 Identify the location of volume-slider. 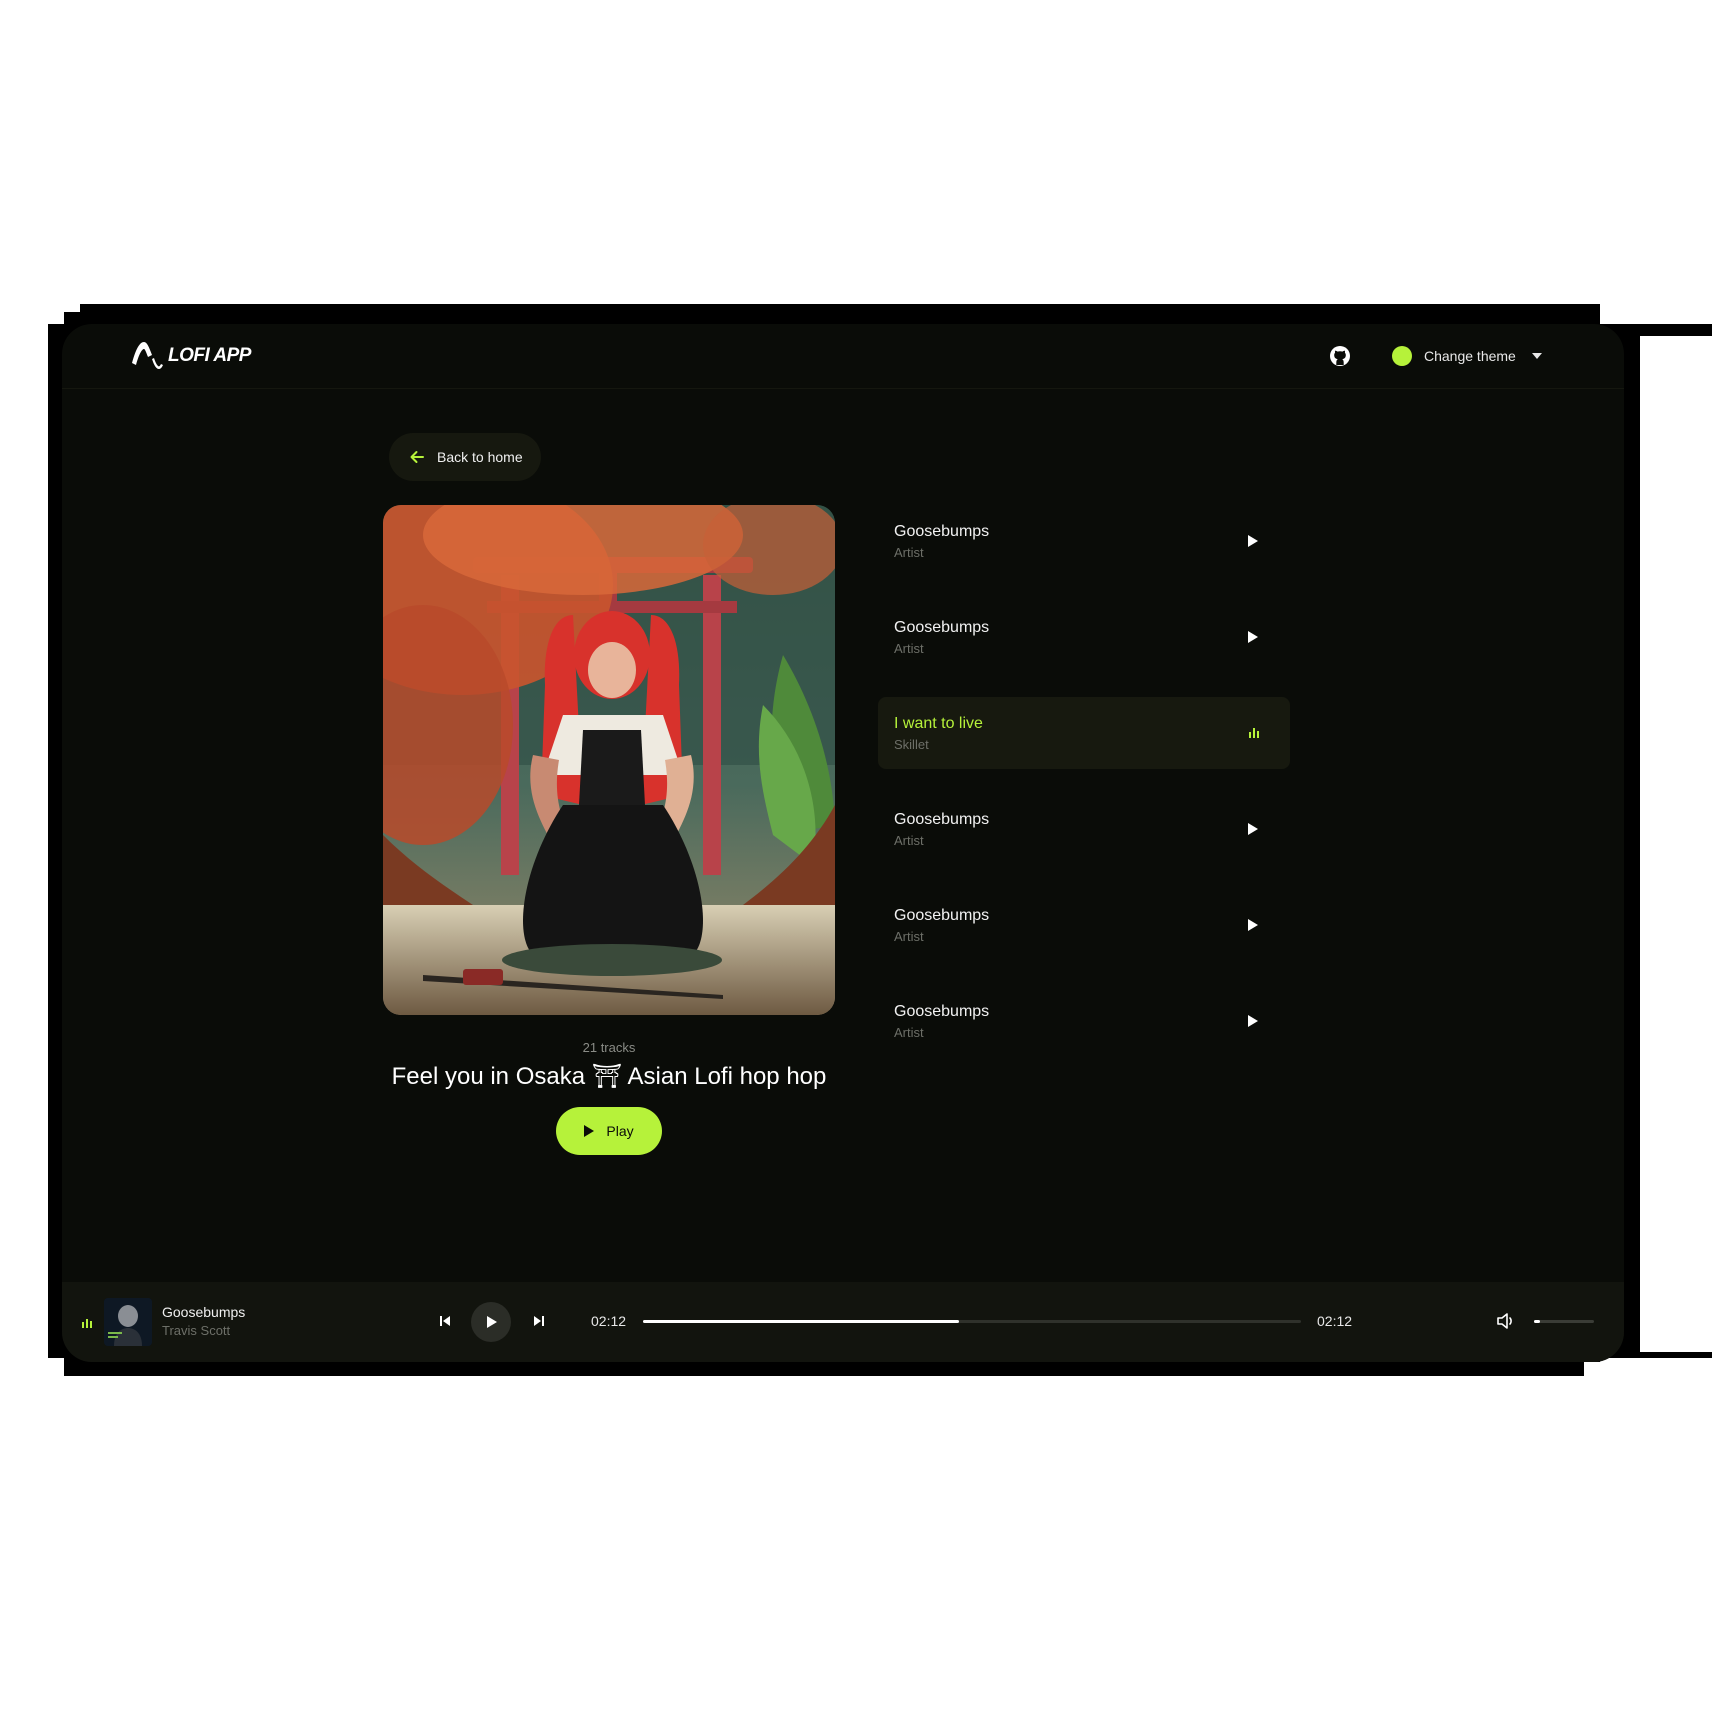
(1564, 1321).